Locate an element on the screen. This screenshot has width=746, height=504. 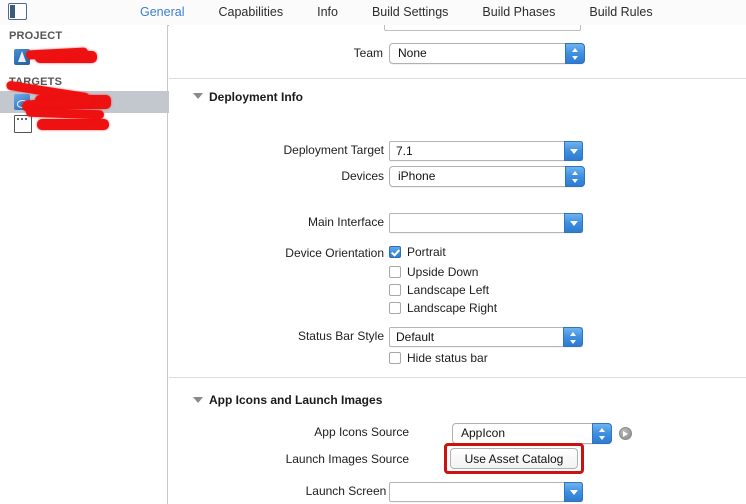
tab-build-settings: Build Settings is located at coordinates (410, 12).